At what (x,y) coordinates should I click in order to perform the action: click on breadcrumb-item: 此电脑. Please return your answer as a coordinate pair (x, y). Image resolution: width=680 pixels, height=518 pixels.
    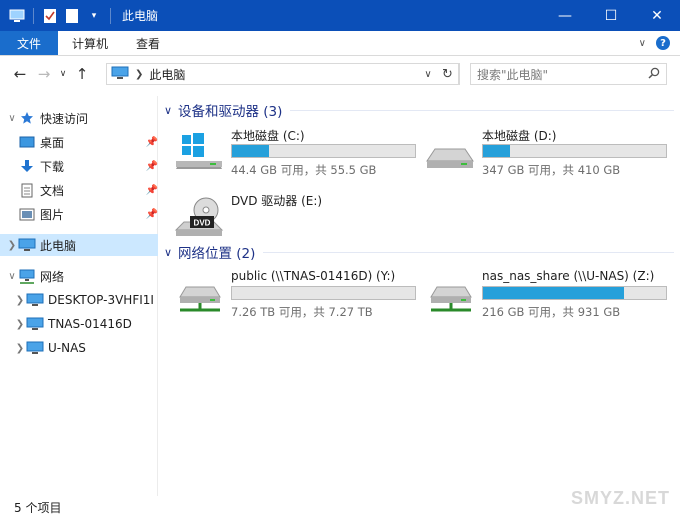
    Looking at the image, I should click on (167, 74).